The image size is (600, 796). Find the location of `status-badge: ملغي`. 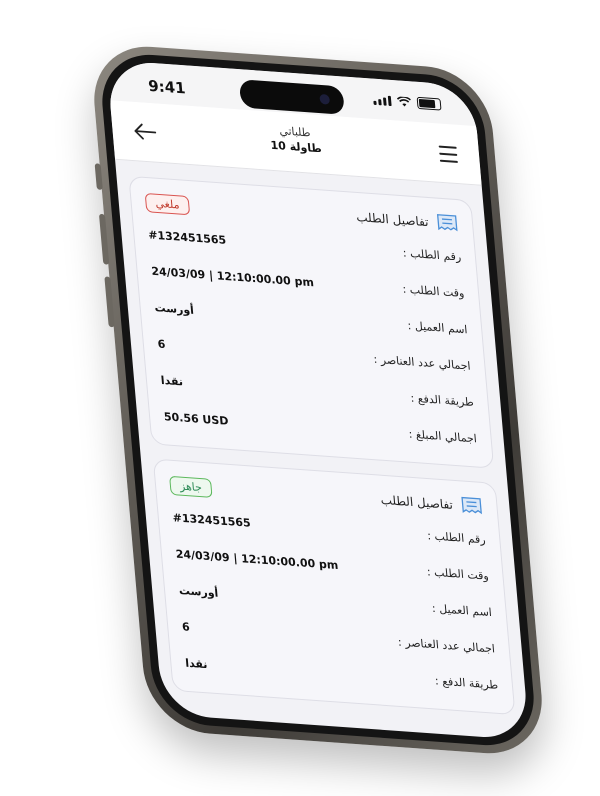

status-badge: ملغي is located at coordinates (167, 203).